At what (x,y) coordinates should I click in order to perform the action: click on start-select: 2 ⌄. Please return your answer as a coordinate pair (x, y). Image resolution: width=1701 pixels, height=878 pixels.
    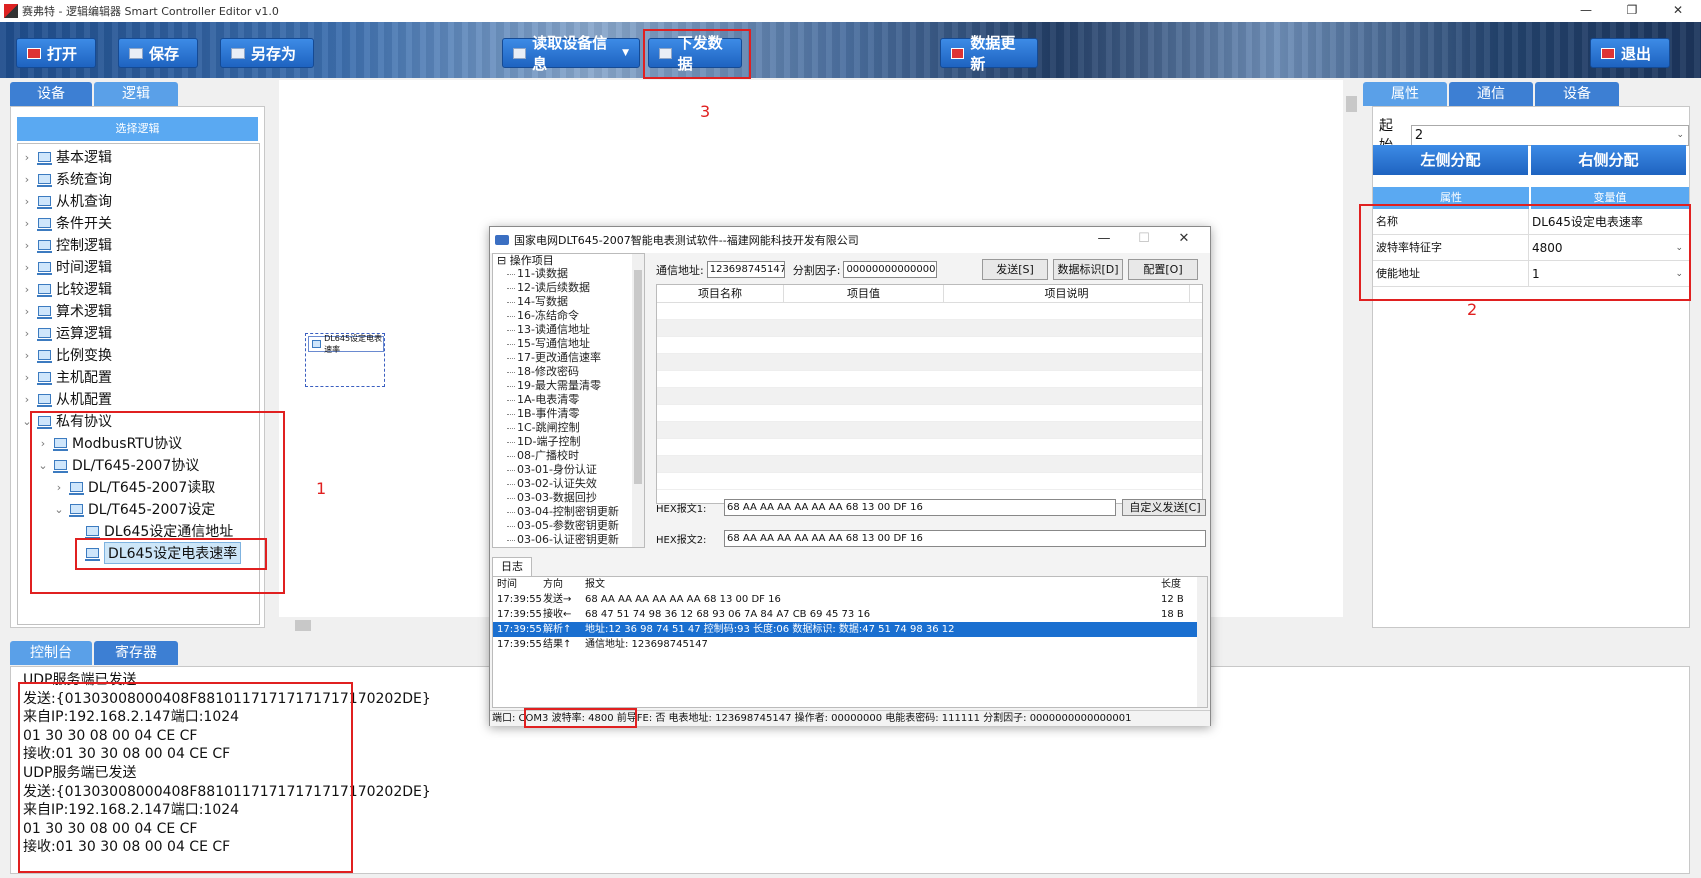
    Looking at the image, I should click on (1549, 135).